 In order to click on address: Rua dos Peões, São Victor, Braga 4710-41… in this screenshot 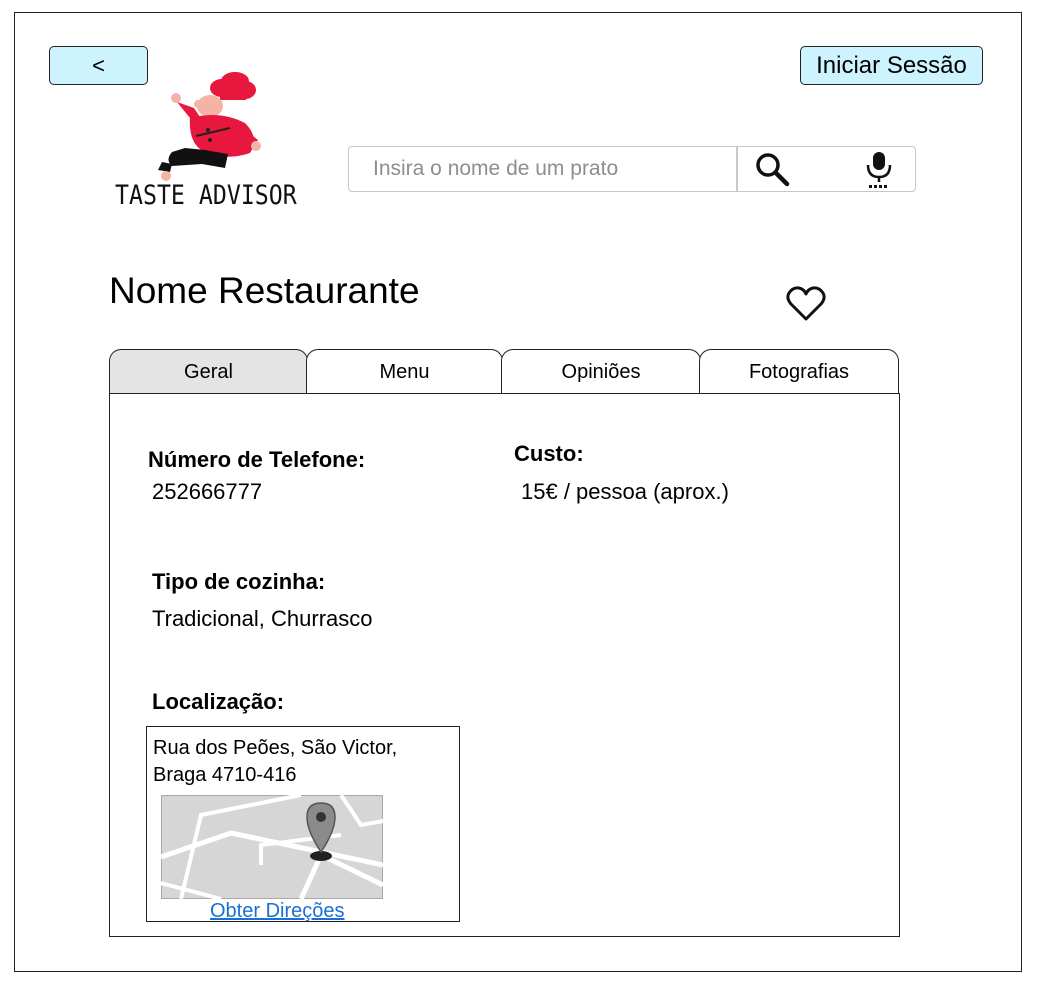, I will do `click(275, 762)`.